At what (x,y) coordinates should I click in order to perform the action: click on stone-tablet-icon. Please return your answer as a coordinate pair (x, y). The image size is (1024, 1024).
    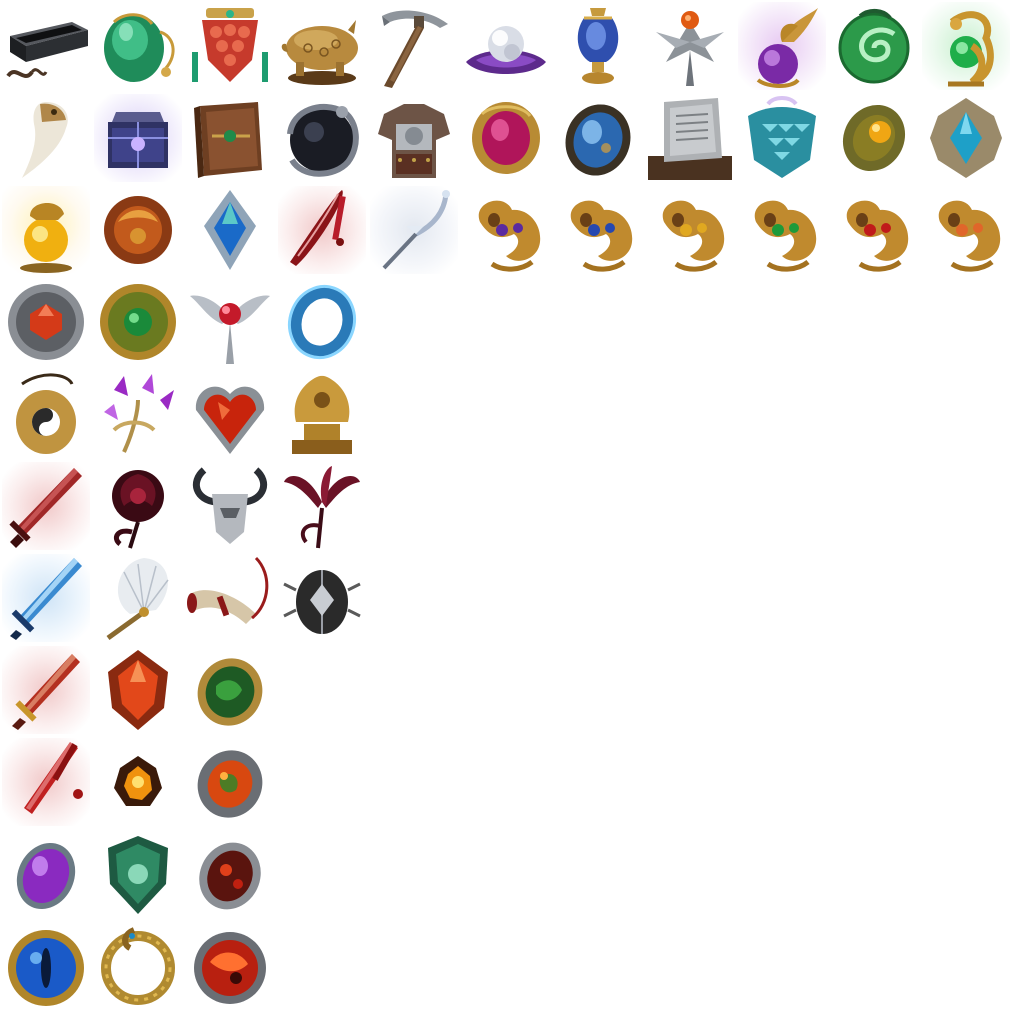
    Looking at the image, I should click on (690, 138).